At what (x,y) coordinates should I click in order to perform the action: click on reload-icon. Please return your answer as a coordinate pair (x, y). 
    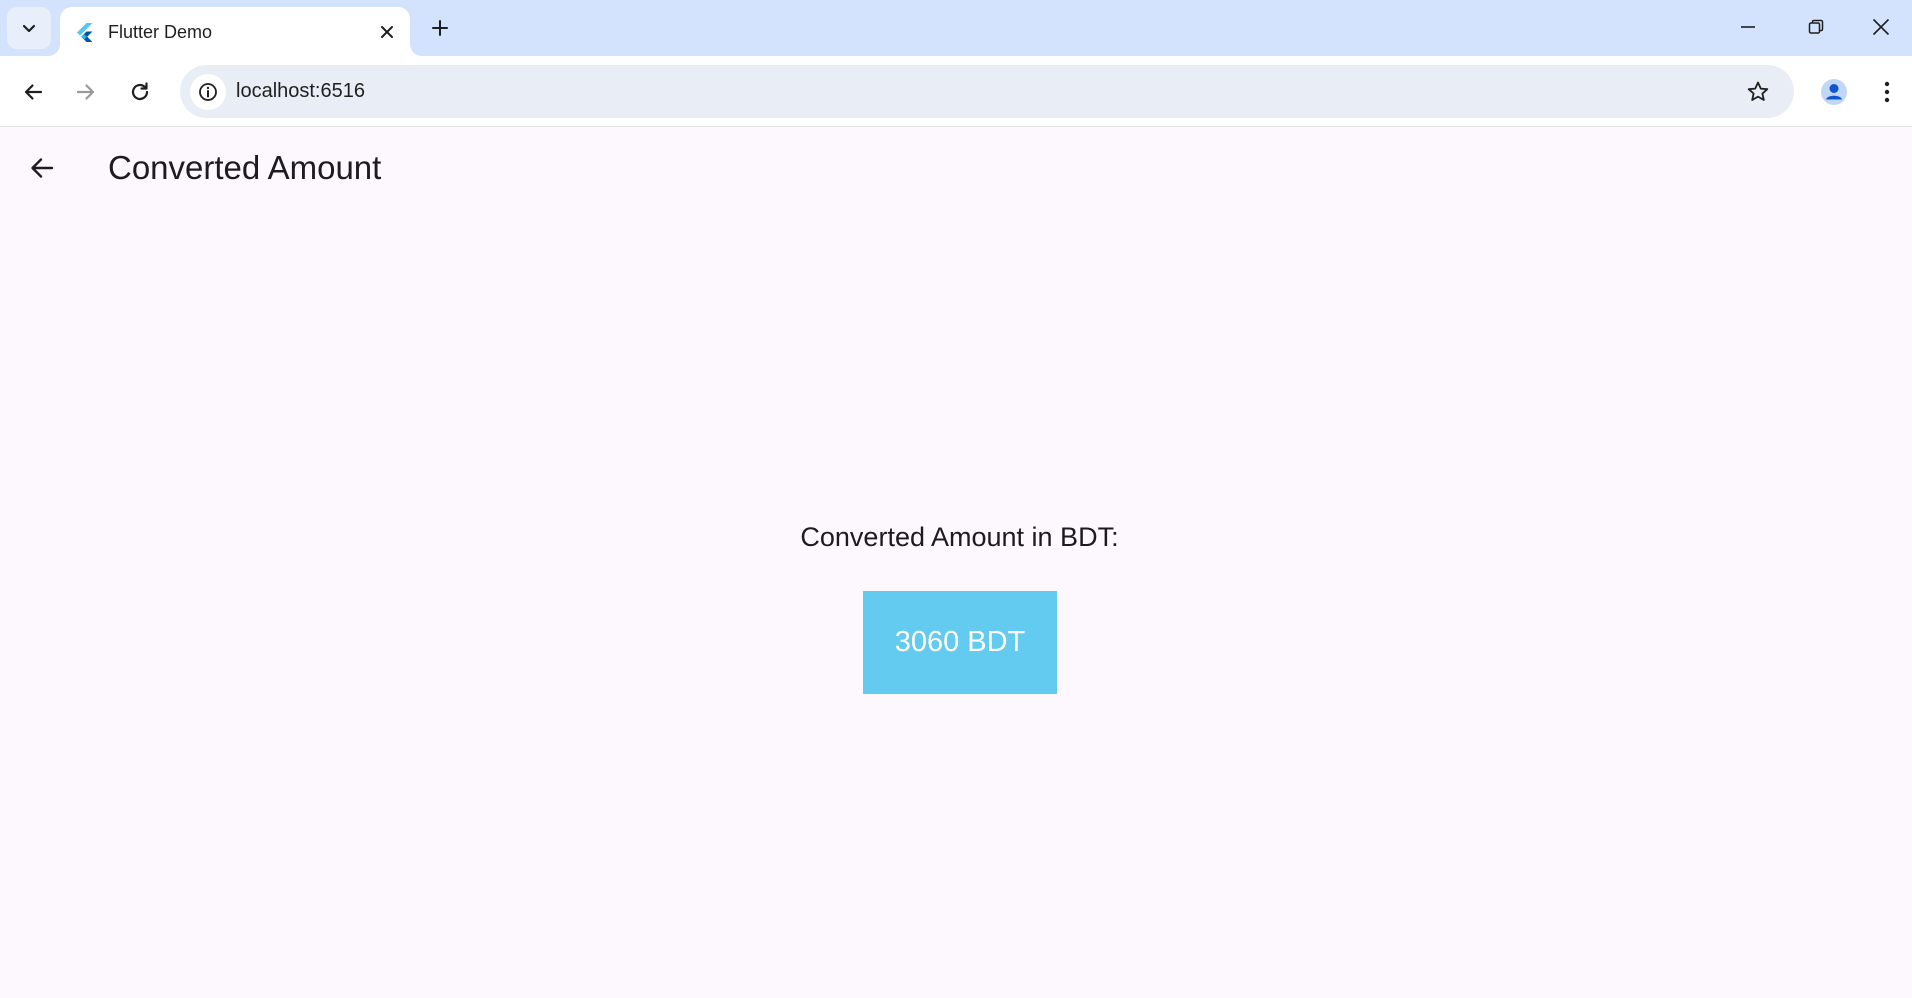
    Looking at the image, I should click on (140, 92).